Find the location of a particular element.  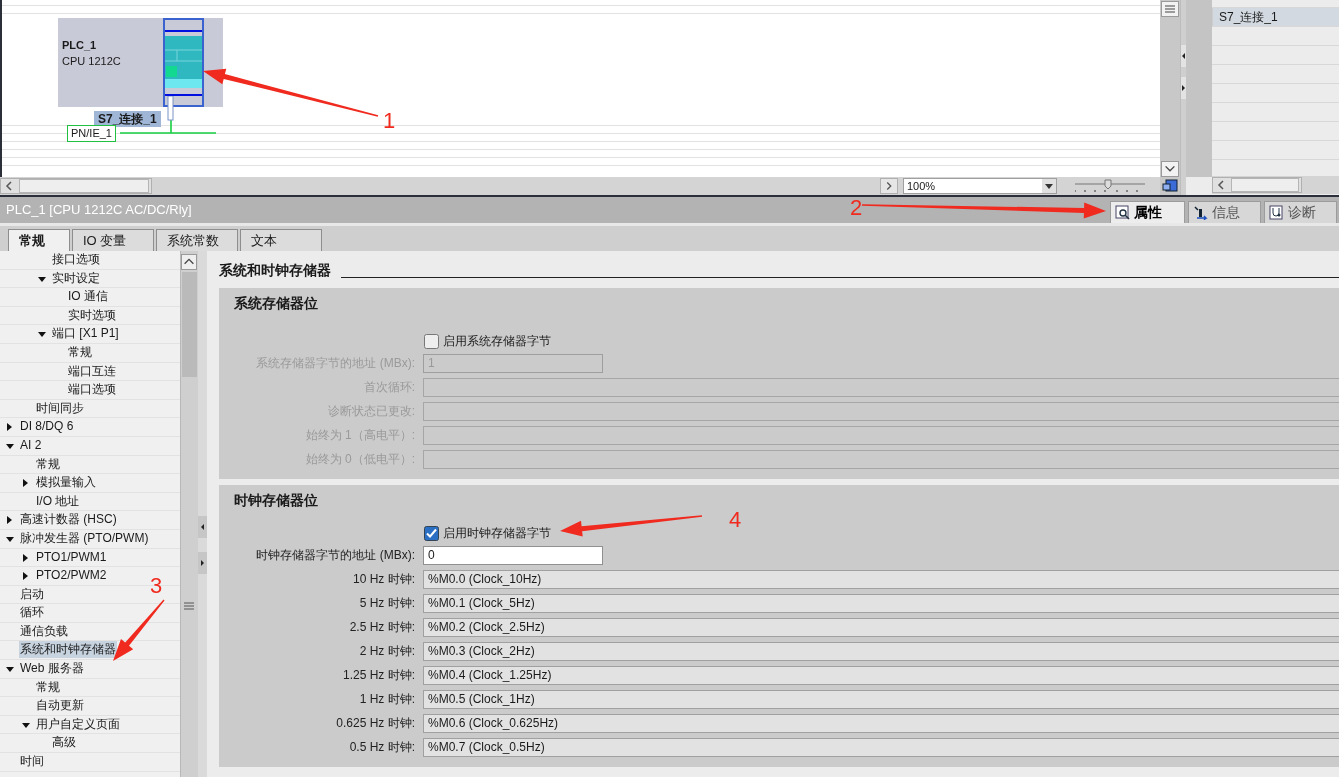

tree-item: PTO2/PWM2 is located at coordinates (71, 576).